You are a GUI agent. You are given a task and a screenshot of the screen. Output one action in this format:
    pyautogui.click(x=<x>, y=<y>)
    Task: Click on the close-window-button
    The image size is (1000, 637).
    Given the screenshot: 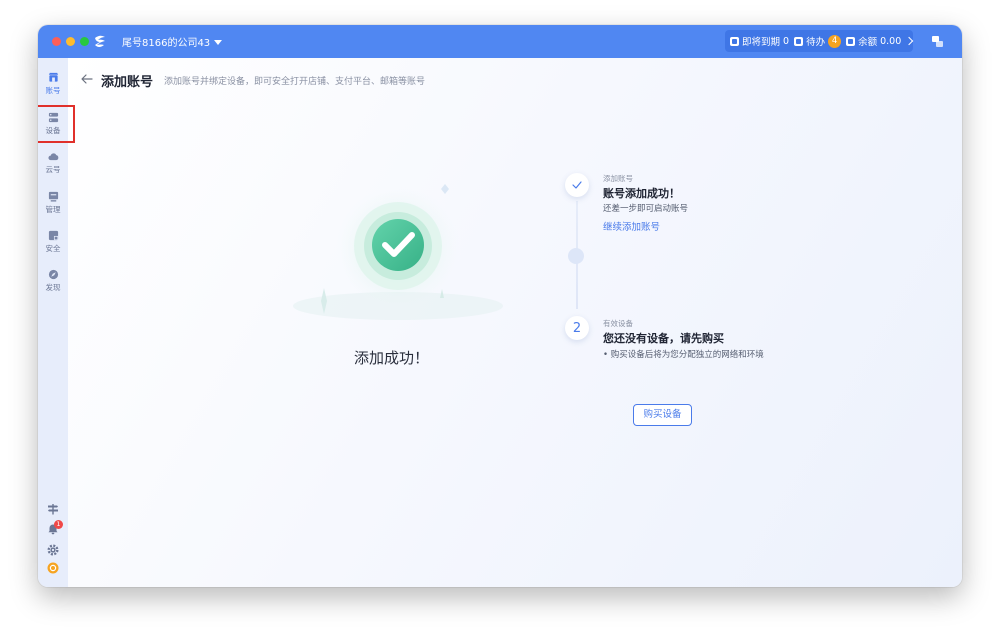 What is the action you would take?
    pyautogui.click(x=56, y=41)
    